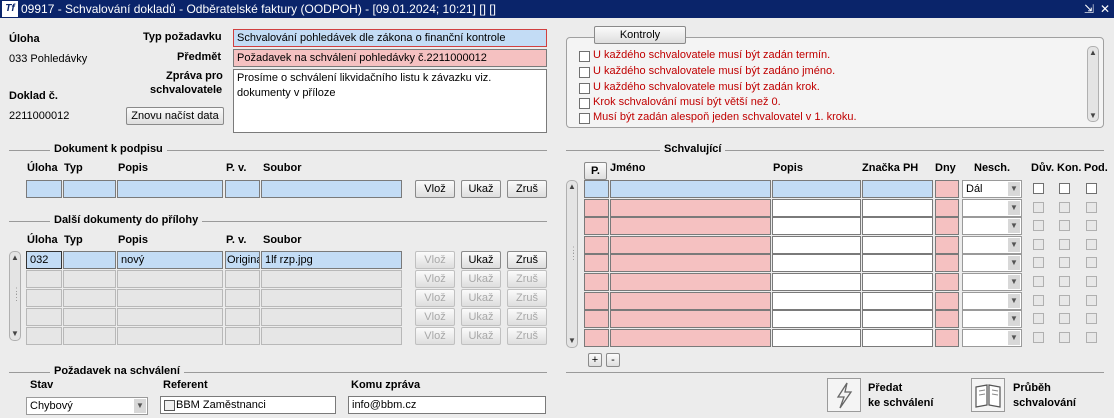  Describe the element at coordinates (44, 260) in the screenshot. I see `dalsi-uloha-field: 032` at that location.